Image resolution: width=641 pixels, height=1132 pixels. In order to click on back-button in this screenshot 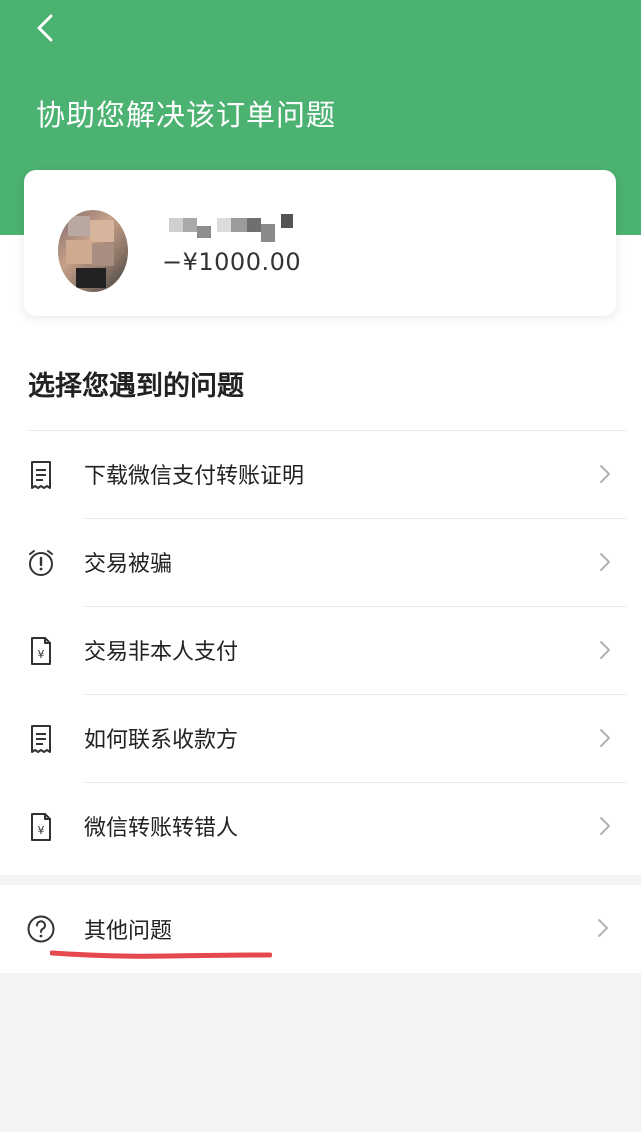, I will do `click(45, 28)`.